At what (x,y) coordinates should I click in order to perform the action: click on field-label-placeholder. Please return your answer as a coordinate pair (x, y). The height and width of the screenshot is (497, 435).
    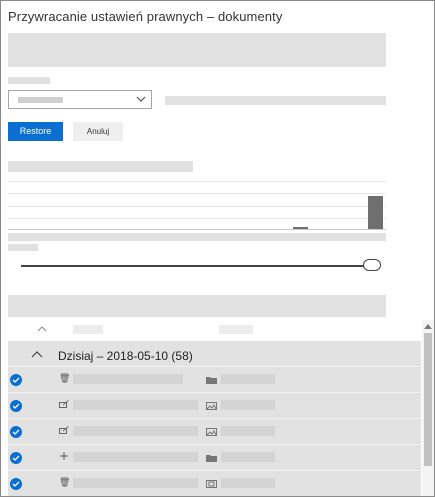
    Looking at the image, I should click on (29, 80).